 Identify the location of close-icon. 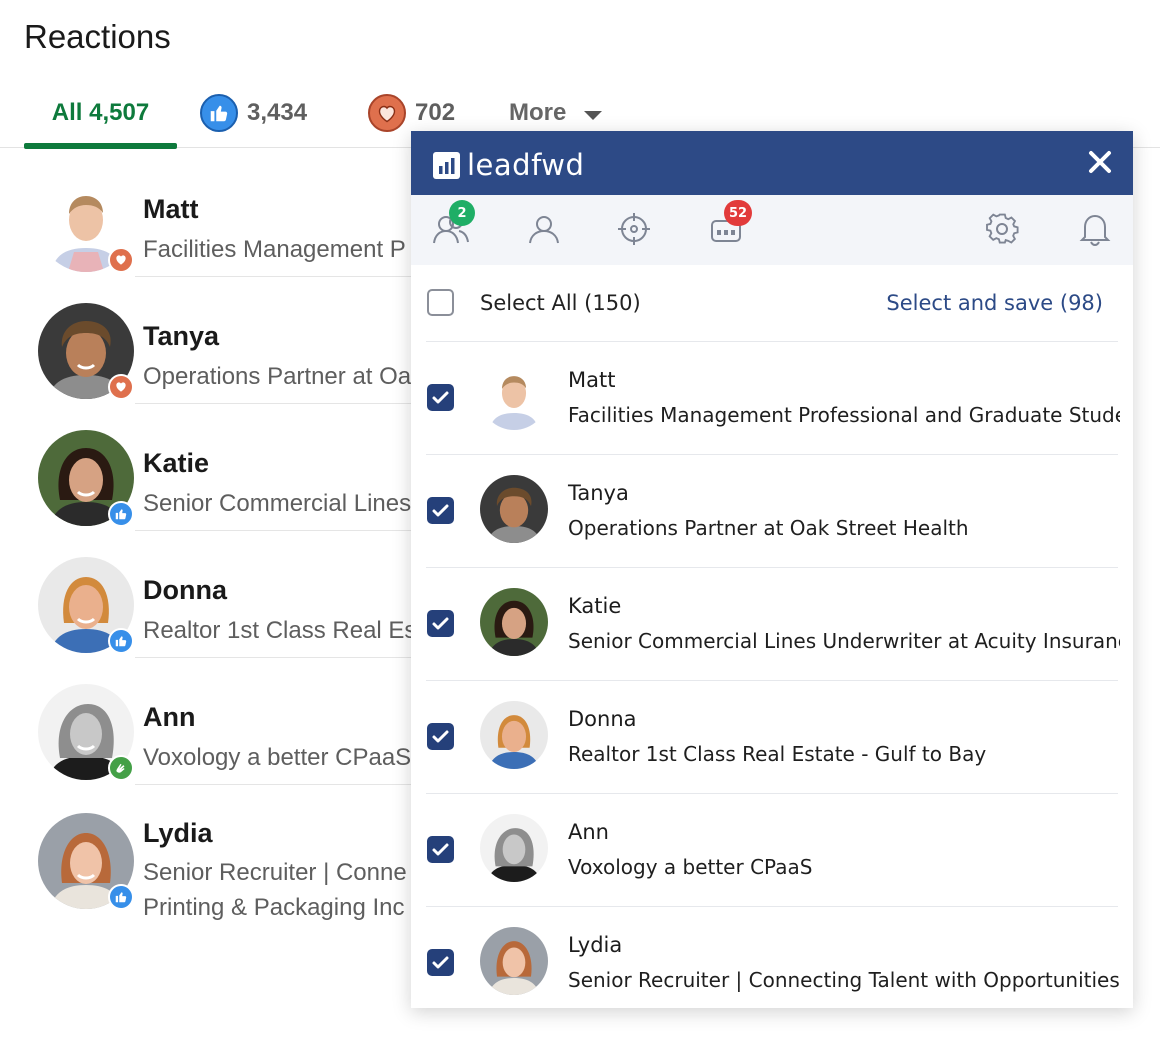
(1100, 162).